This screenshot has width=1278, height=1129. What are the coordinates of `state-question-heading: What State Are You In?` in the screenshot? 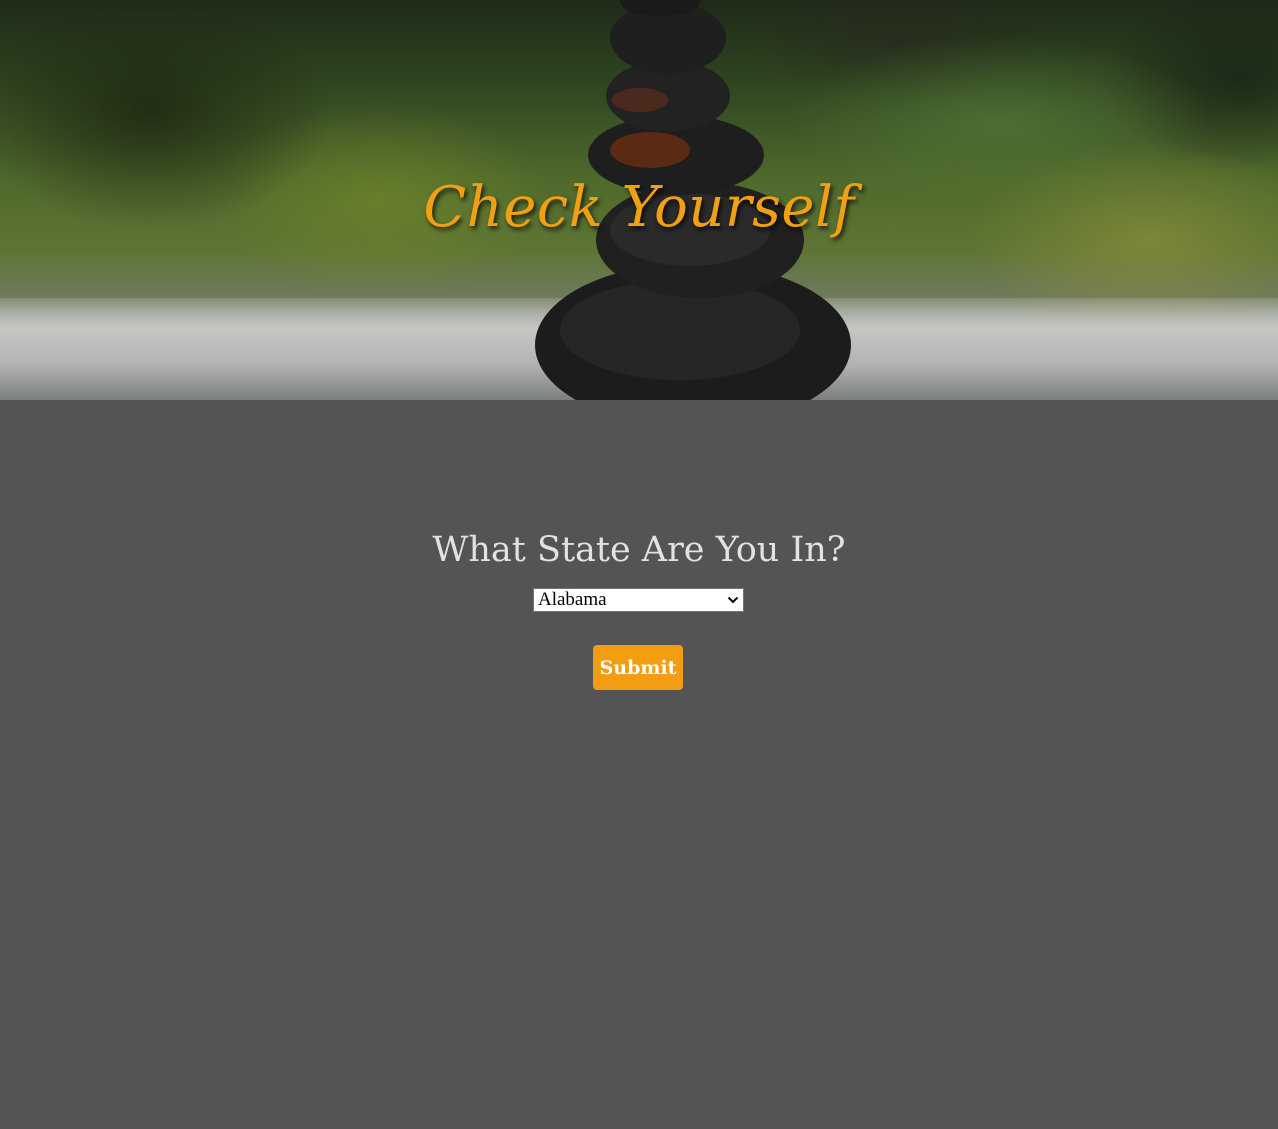 It's located at (639, 550).